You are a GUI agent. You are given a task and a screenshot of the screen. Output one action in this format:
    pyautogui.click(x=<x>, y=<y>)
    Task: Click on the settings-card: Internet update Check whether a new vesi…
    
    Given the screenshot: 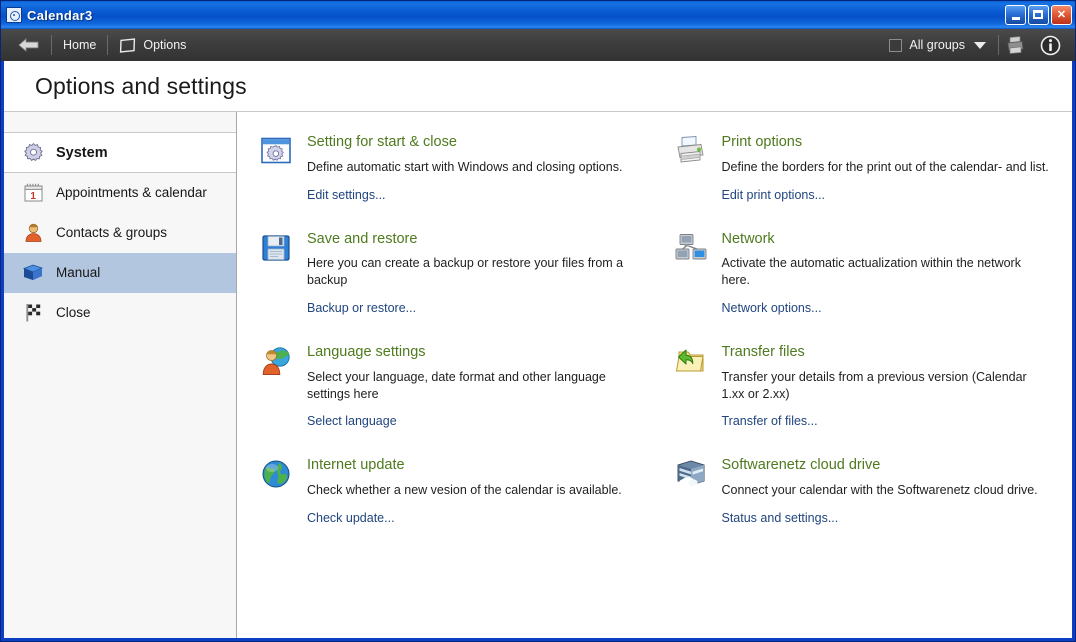 What is the action you would take?
    pyautogui.click(x=455, y=505)
    